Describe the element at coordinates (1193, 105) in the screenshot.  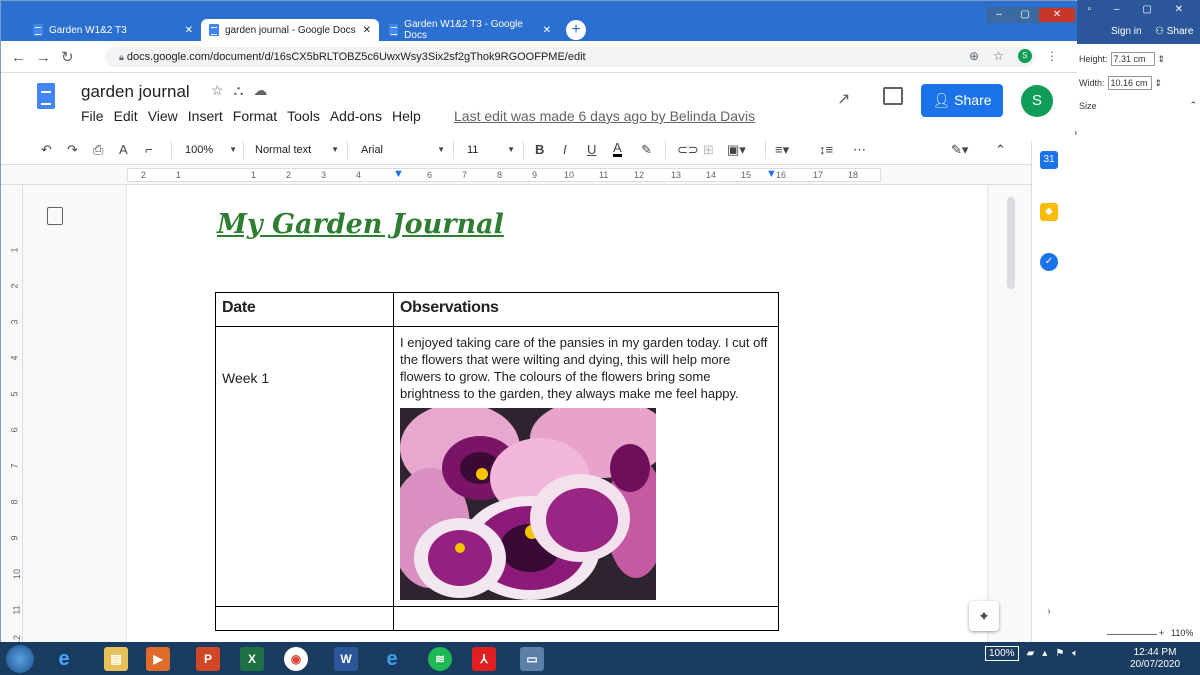
I see `collapse-ribbon-icon: ⌃` at that location.